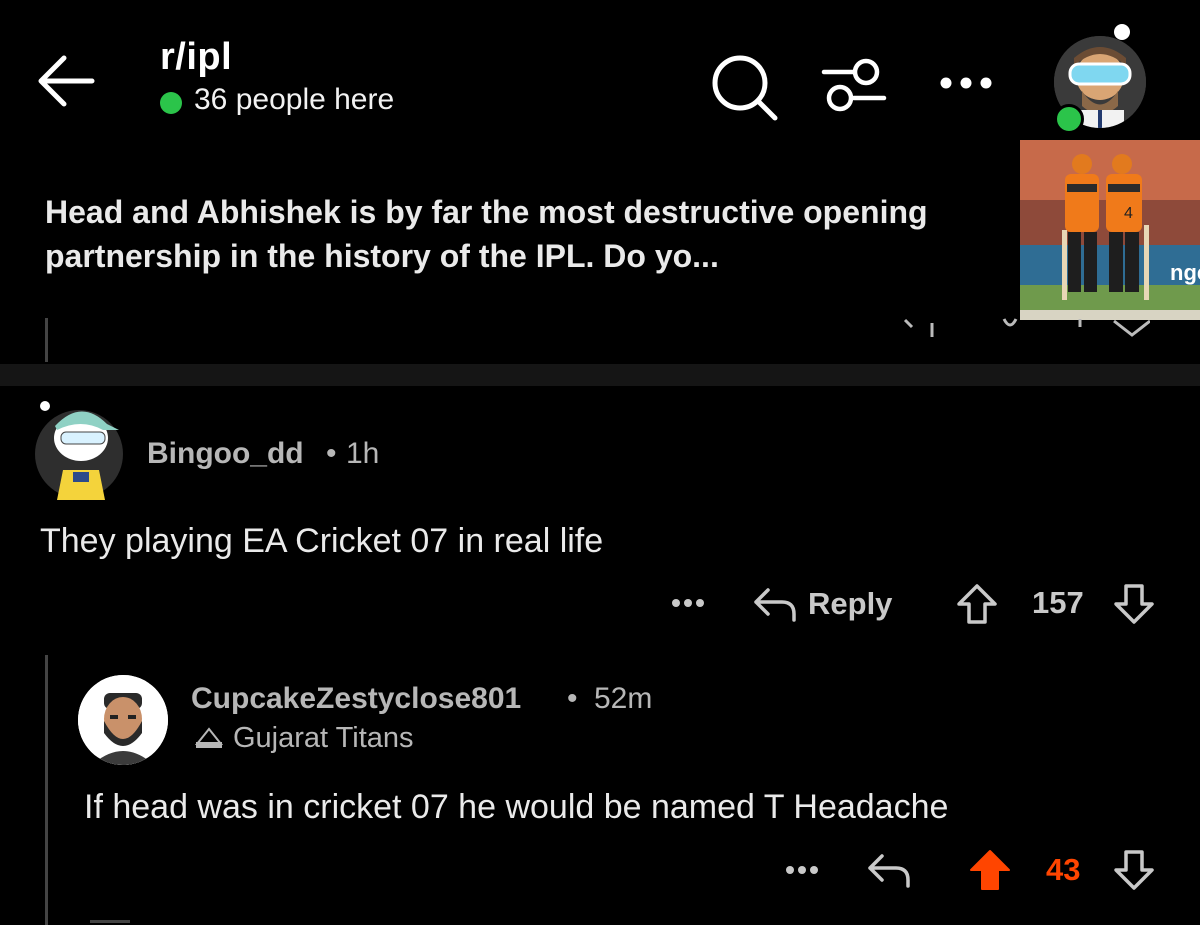 This screenshot has height=925, width=1200. Describe the element at coordinates (294, 99) in the screenshot. I see `online-count: 36 people here` at that location.